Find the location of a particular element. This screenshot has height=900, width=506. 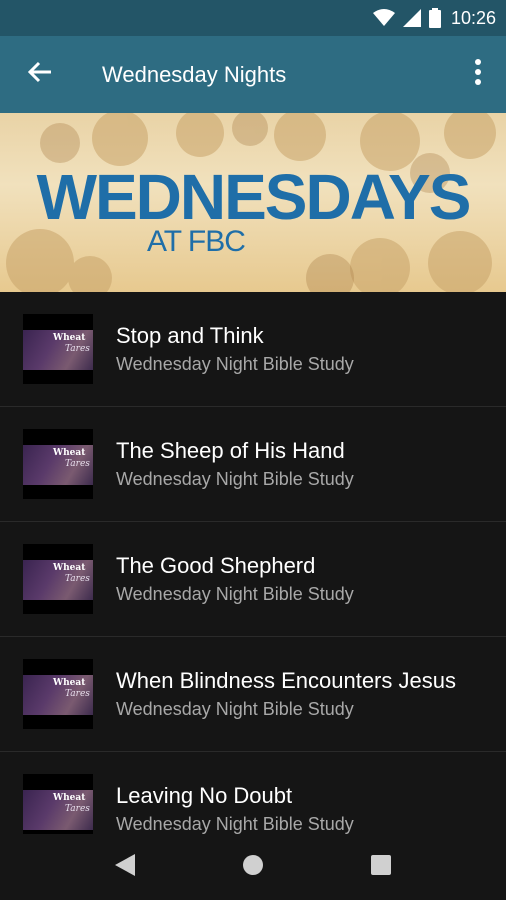

item-title: When Blindness Encounters Jesus is located at coordinates (286, 680).